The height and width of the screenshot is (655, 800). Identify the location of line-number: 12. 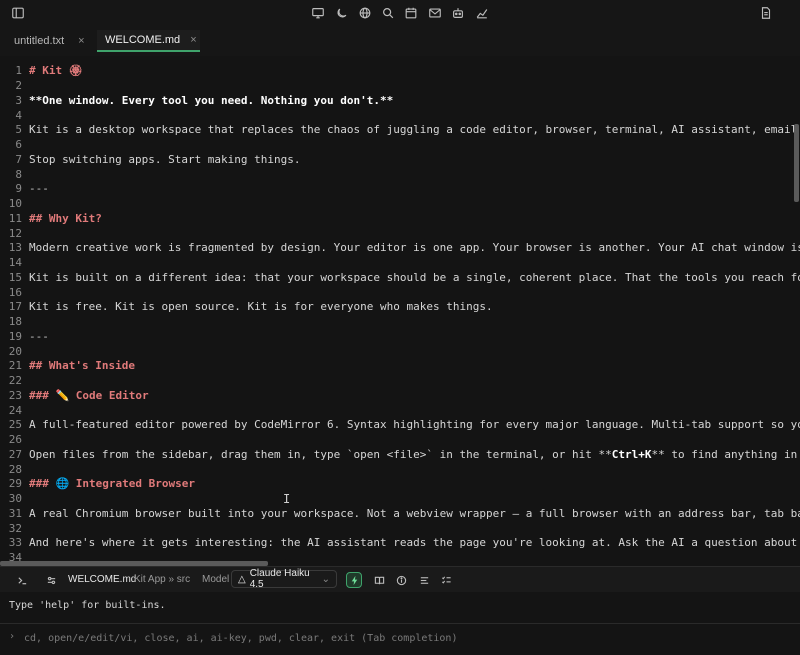
(15, 233).